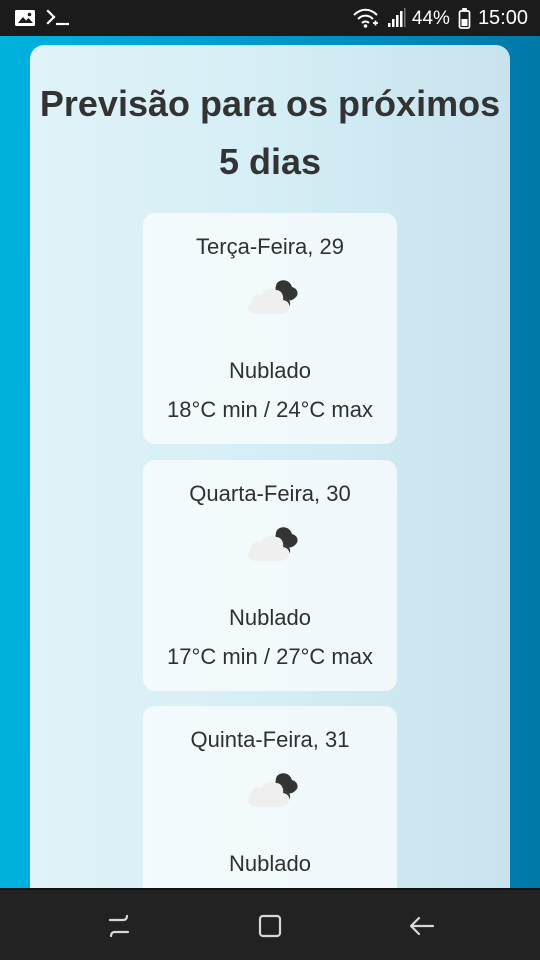  I want to click on status-bar: 44% 15:00, so click(270, 18).